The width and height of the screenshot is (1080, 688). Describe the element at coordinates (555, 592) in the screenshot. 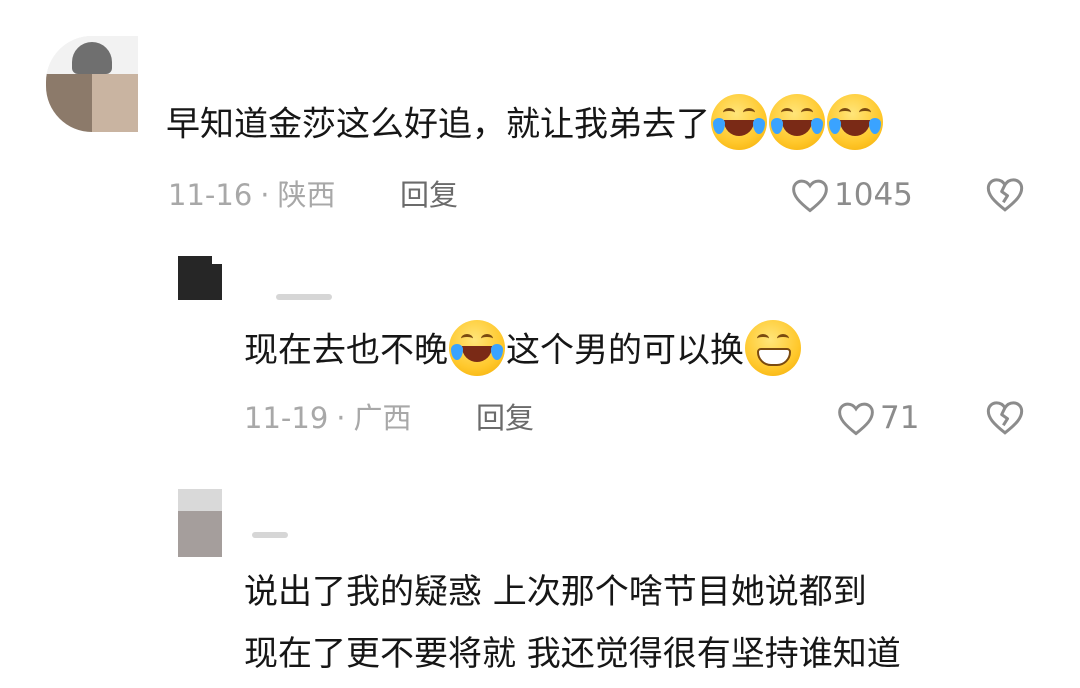

I see `comment-text-line-1: 说出了我的疑惑 上次那个啥节目她说都到` at that location.